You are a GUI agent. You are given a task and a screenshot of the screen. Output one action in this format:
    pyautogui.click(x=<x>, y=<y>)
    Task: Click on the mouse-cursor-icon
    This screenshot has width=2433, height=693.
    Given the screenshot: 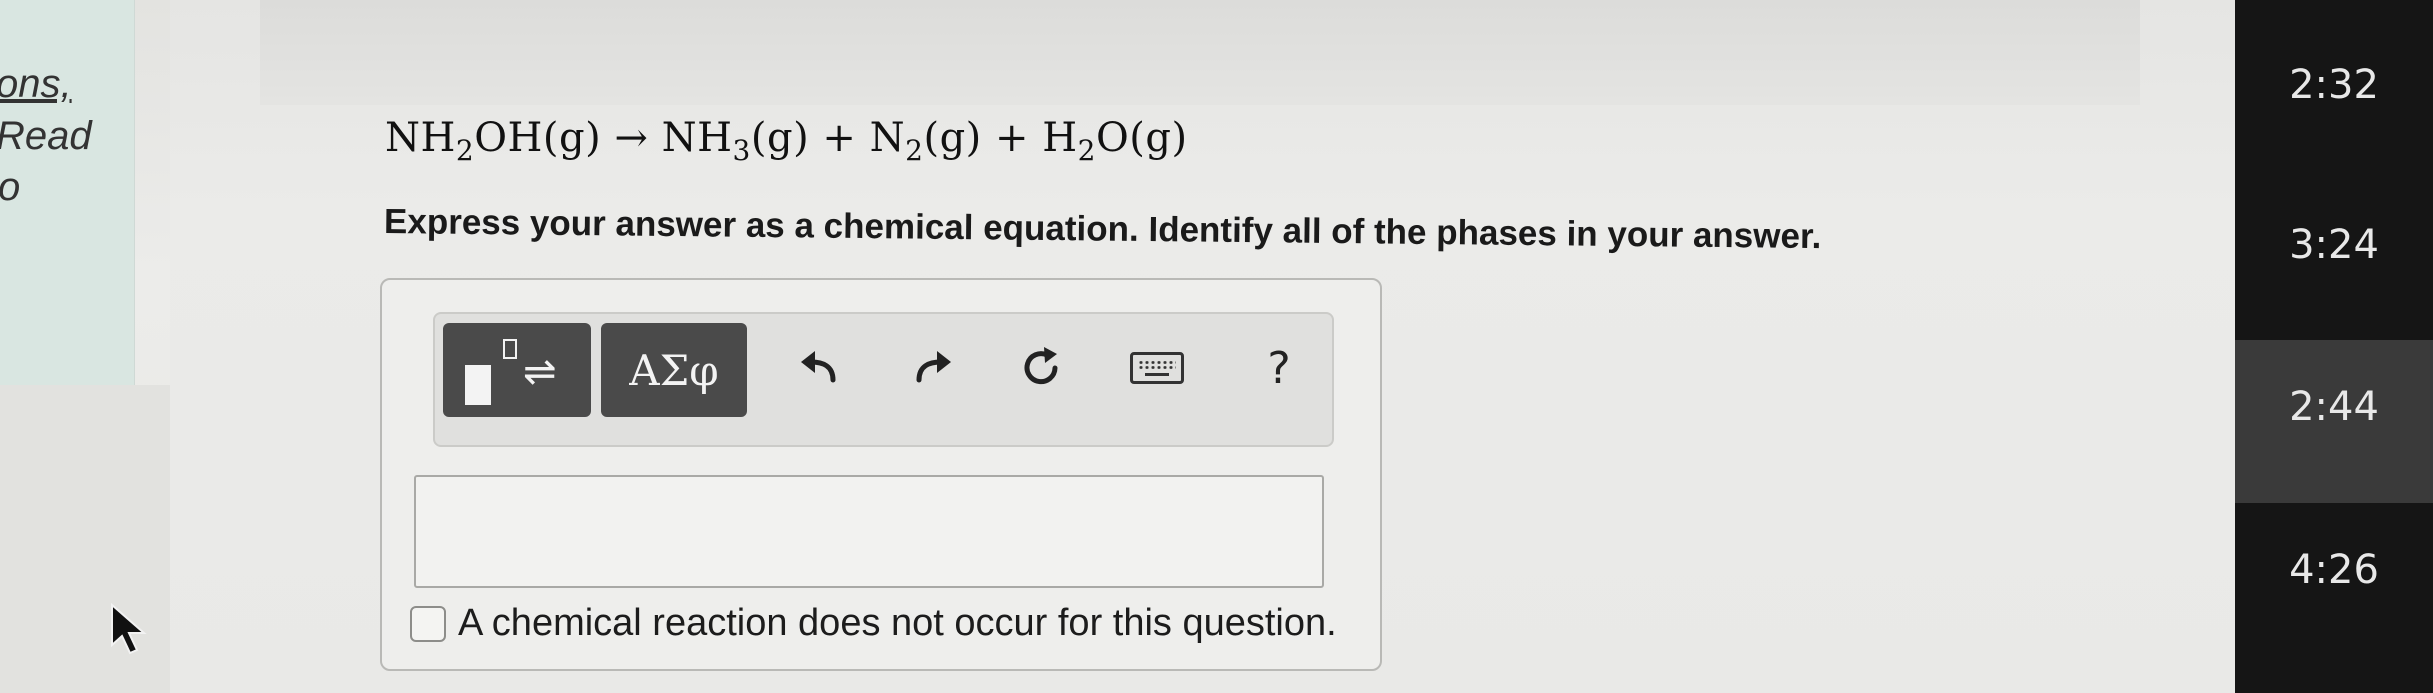 What is the action you would take?
    pyautogui.click(x=129, y=629)
    